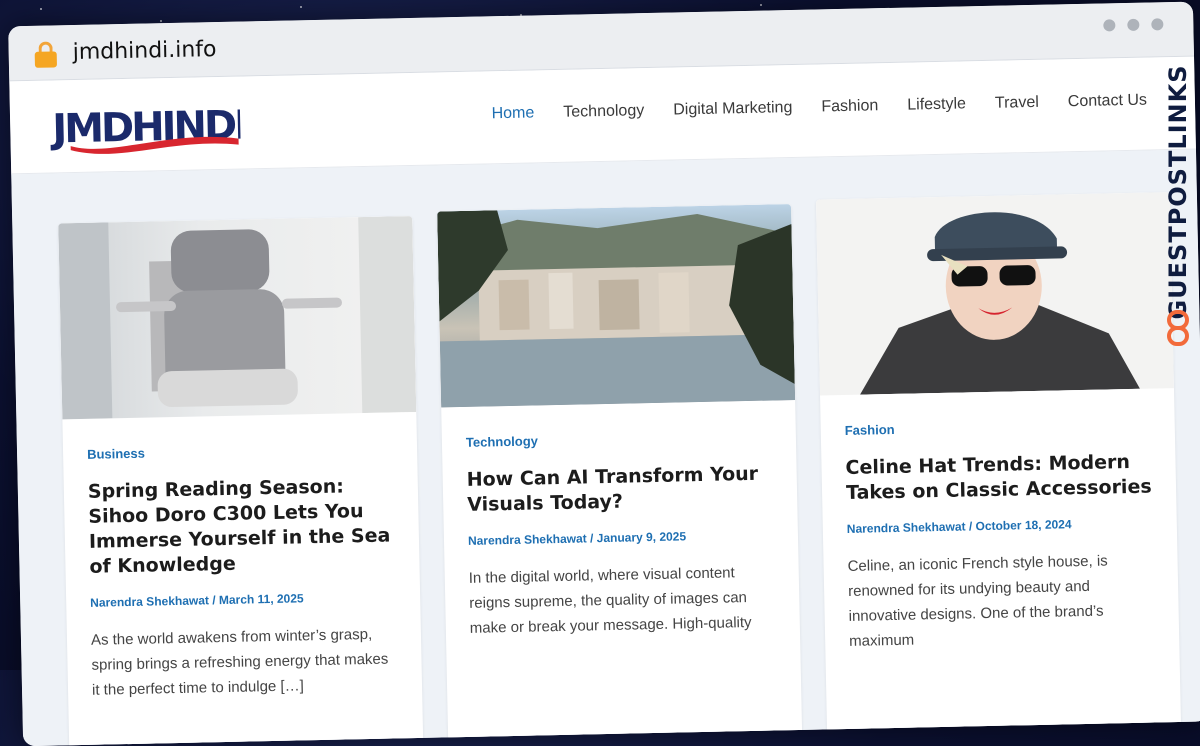  What do you see at coordinates (45, 54) in the screenshot?
I see `lock-icon` at bounding box center [45, 54].